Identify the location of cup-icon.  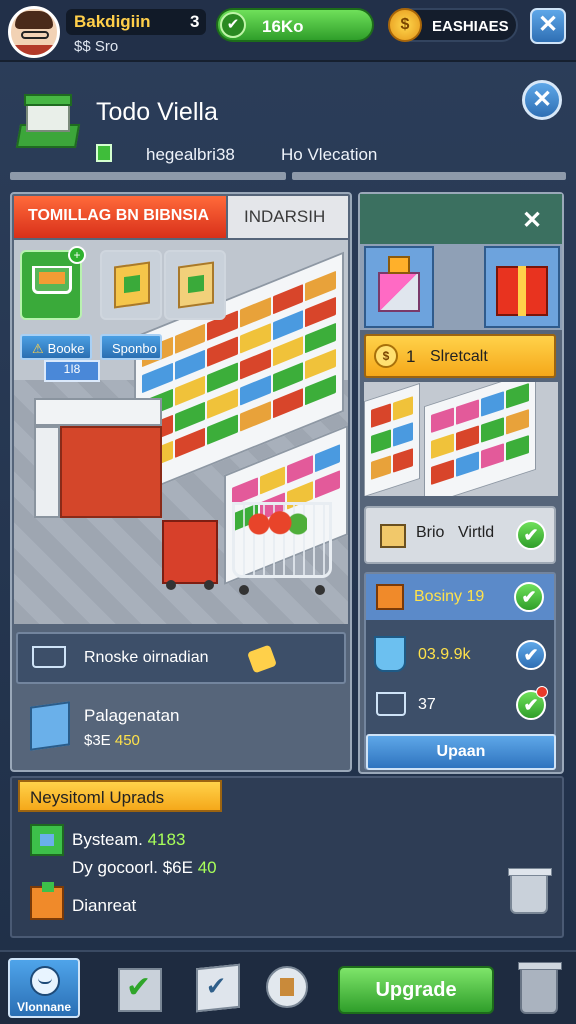
(390, 654).